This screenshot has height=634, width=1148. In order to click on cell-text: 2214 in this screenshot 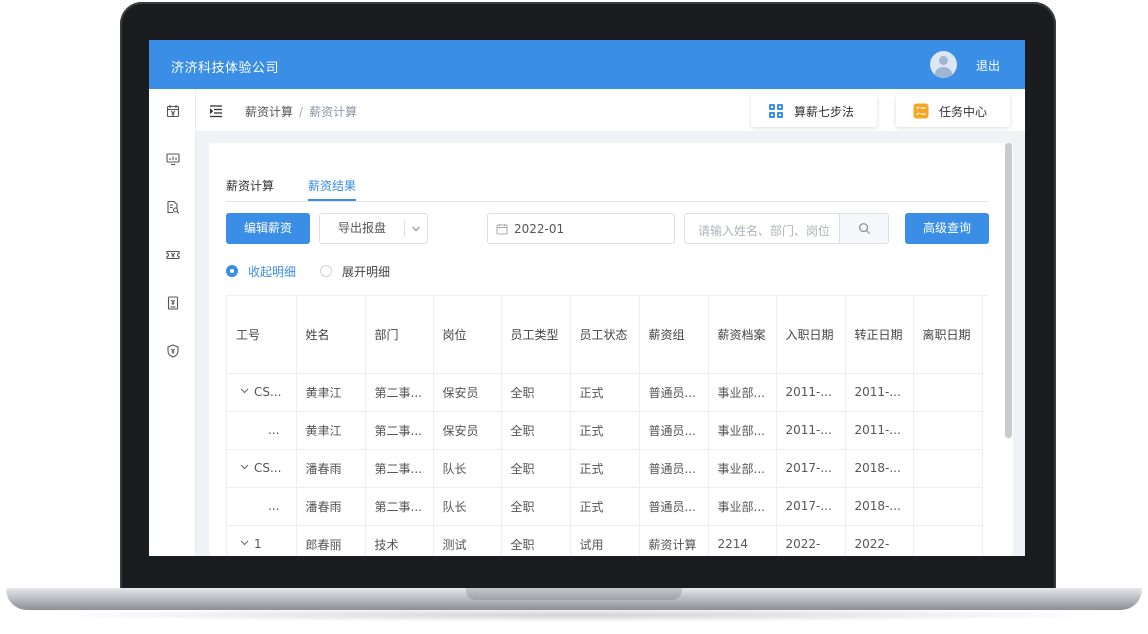, I will do `click(733, 544)`.